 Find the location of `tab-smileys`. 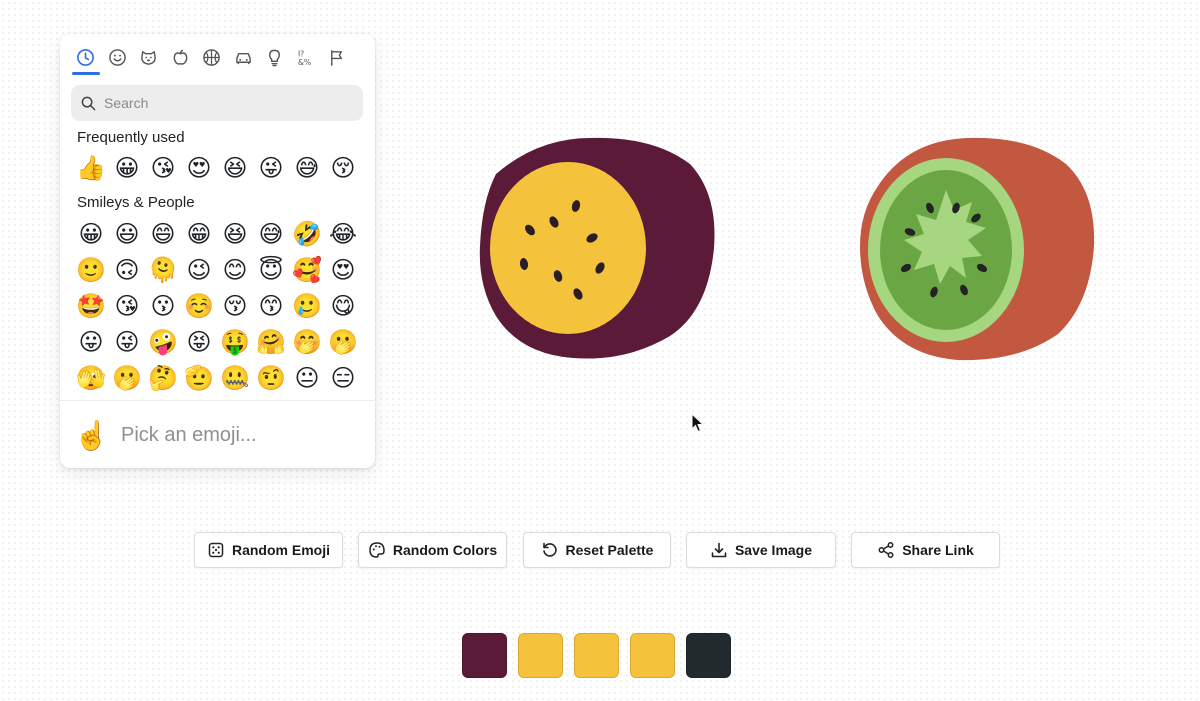

tab-smileys is located at coordinates (118, 57).